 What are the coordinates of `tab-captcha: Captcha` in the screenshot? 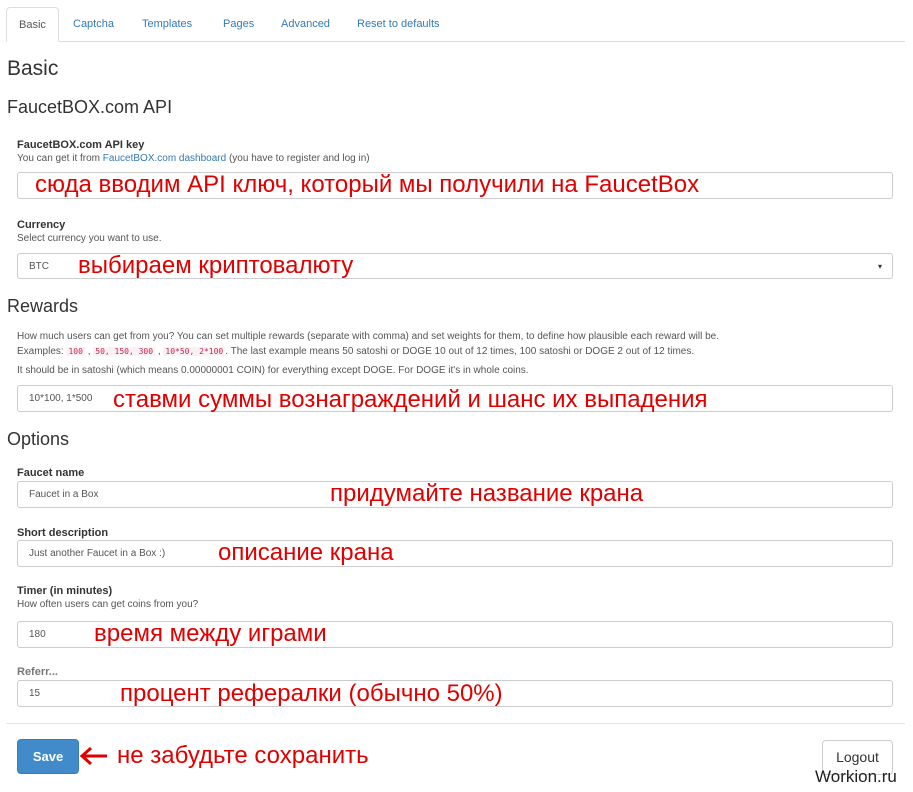 It's located at (93, 23).